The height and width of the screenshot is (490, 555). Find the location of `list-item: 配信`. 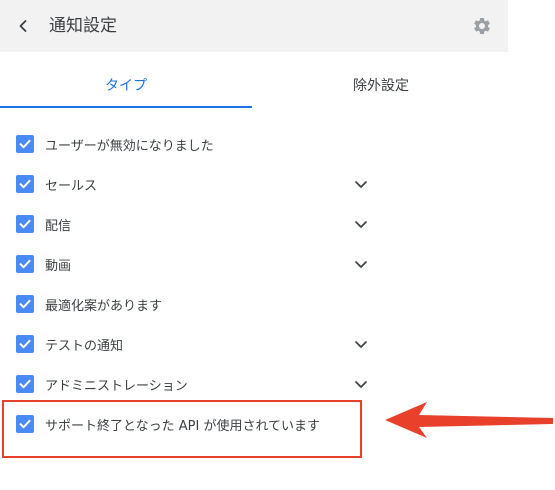

list-item: 配信 is located at coordinates (200, 224).